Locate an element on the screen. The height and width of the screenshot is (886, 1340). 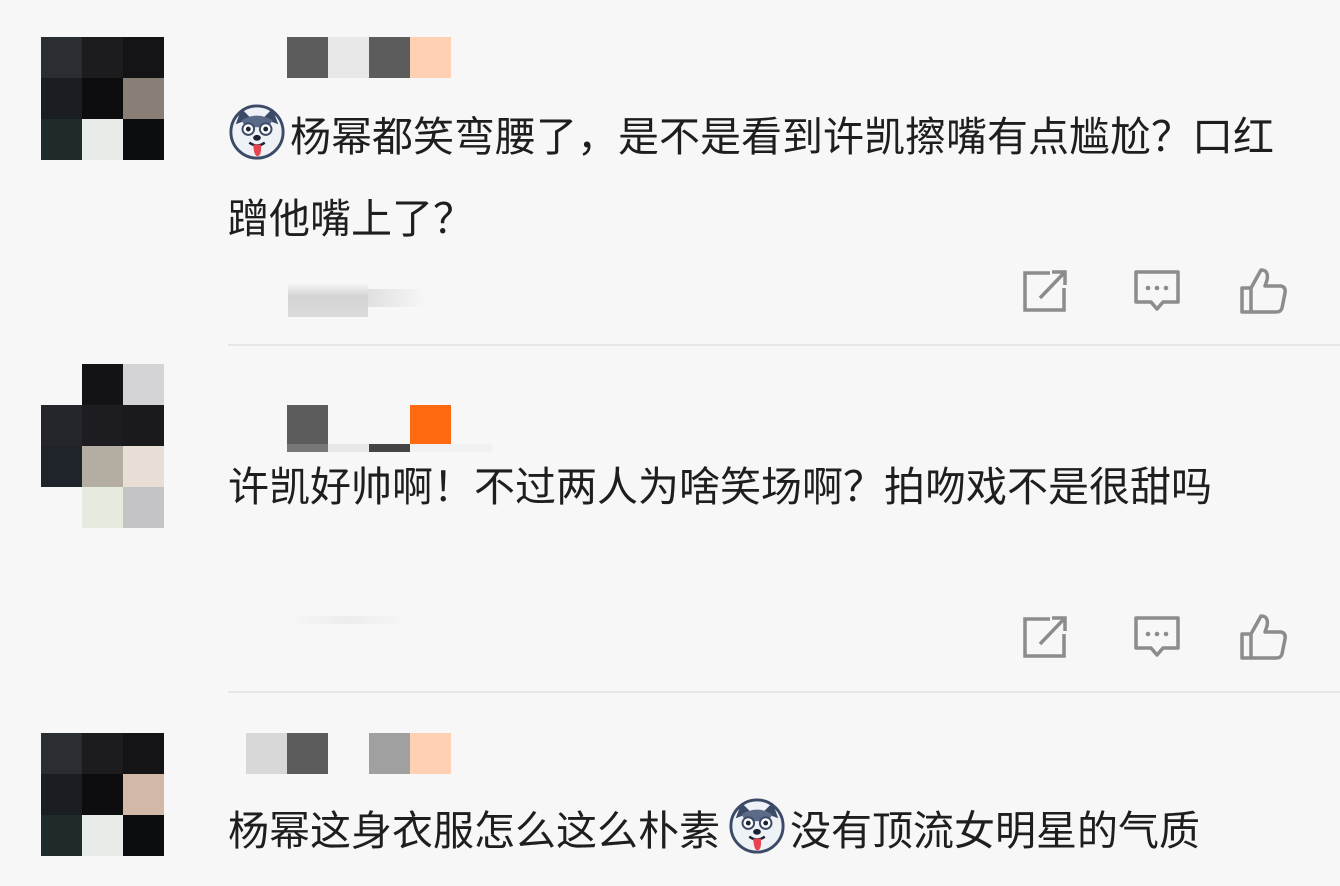
comment-text-content: 杨幂都笑弯腰了，是不是看到许凯擦嘴有点尴尬？口红蹭他嘴上了？ is located at coordinates (751, 178).